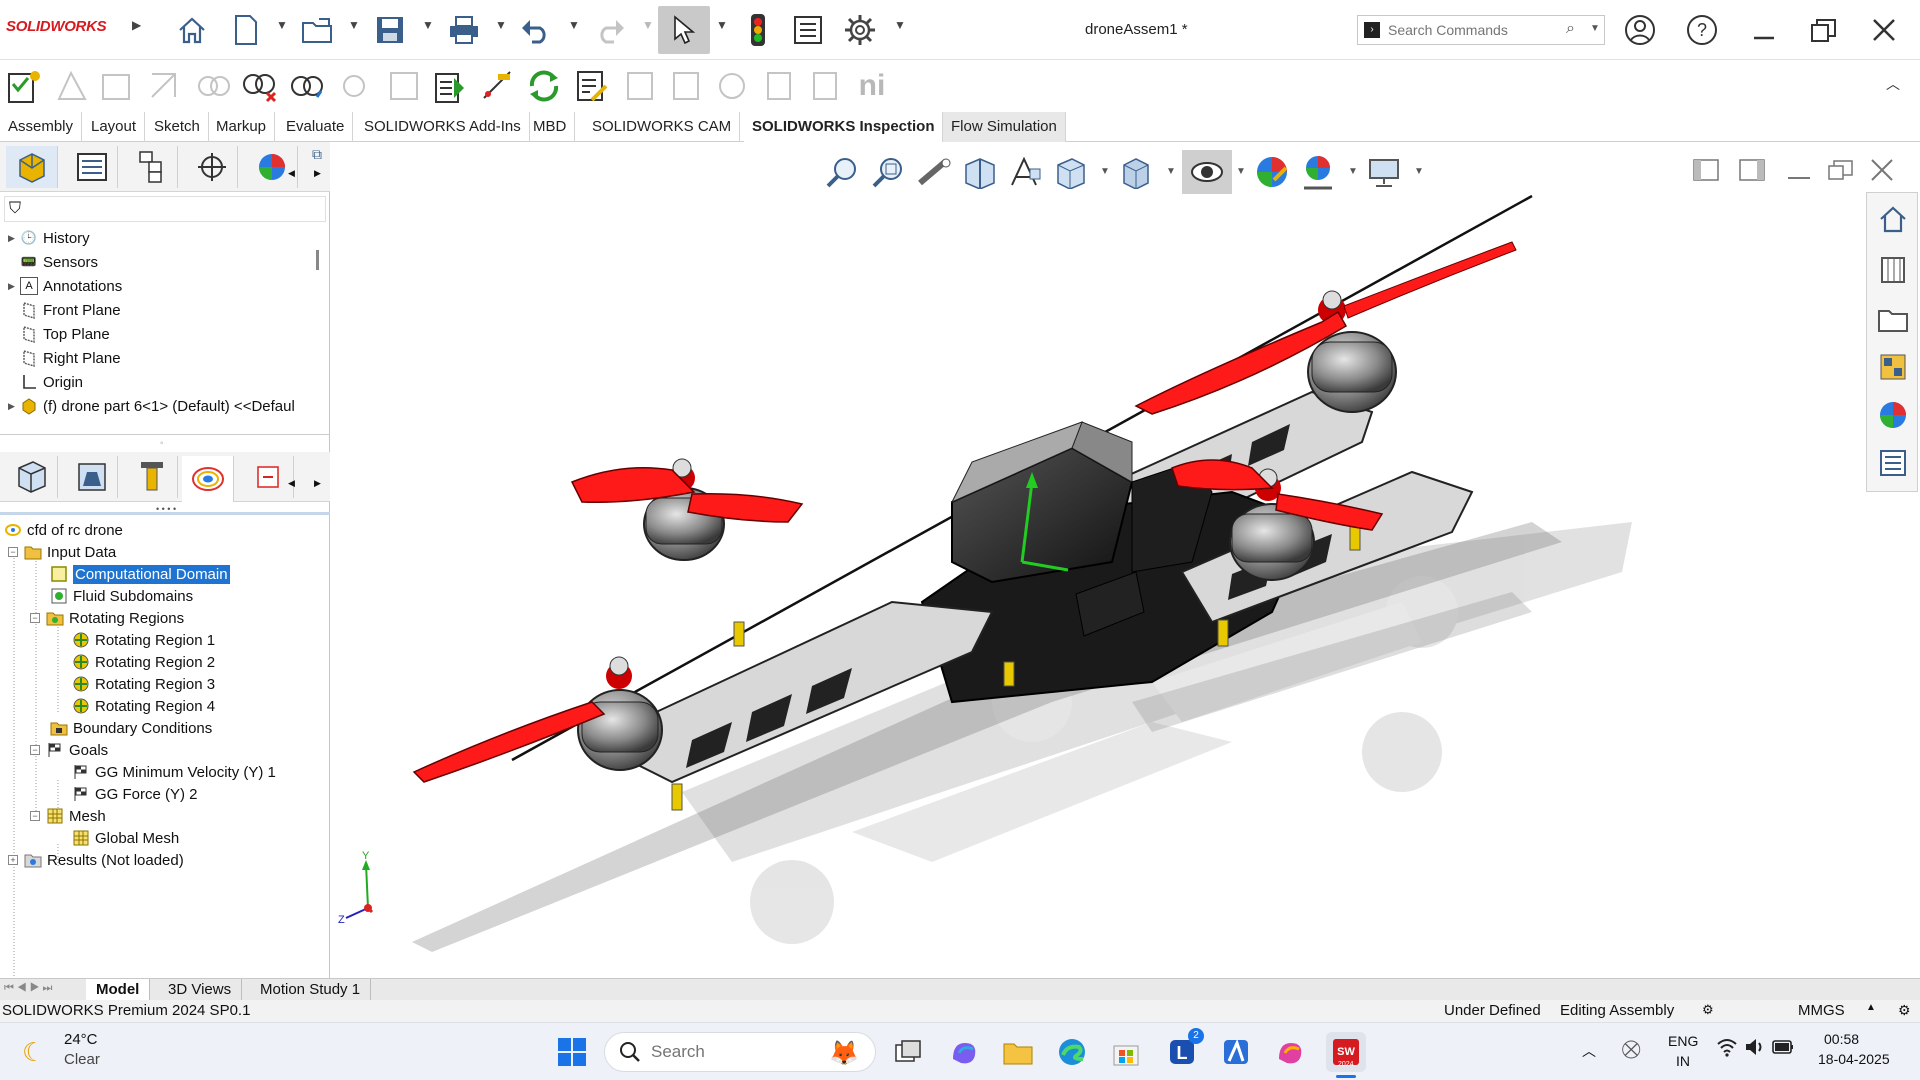 This screenshot has height=1080, width=1920. I want to click on report-disabled-icon, so click(826, 86).